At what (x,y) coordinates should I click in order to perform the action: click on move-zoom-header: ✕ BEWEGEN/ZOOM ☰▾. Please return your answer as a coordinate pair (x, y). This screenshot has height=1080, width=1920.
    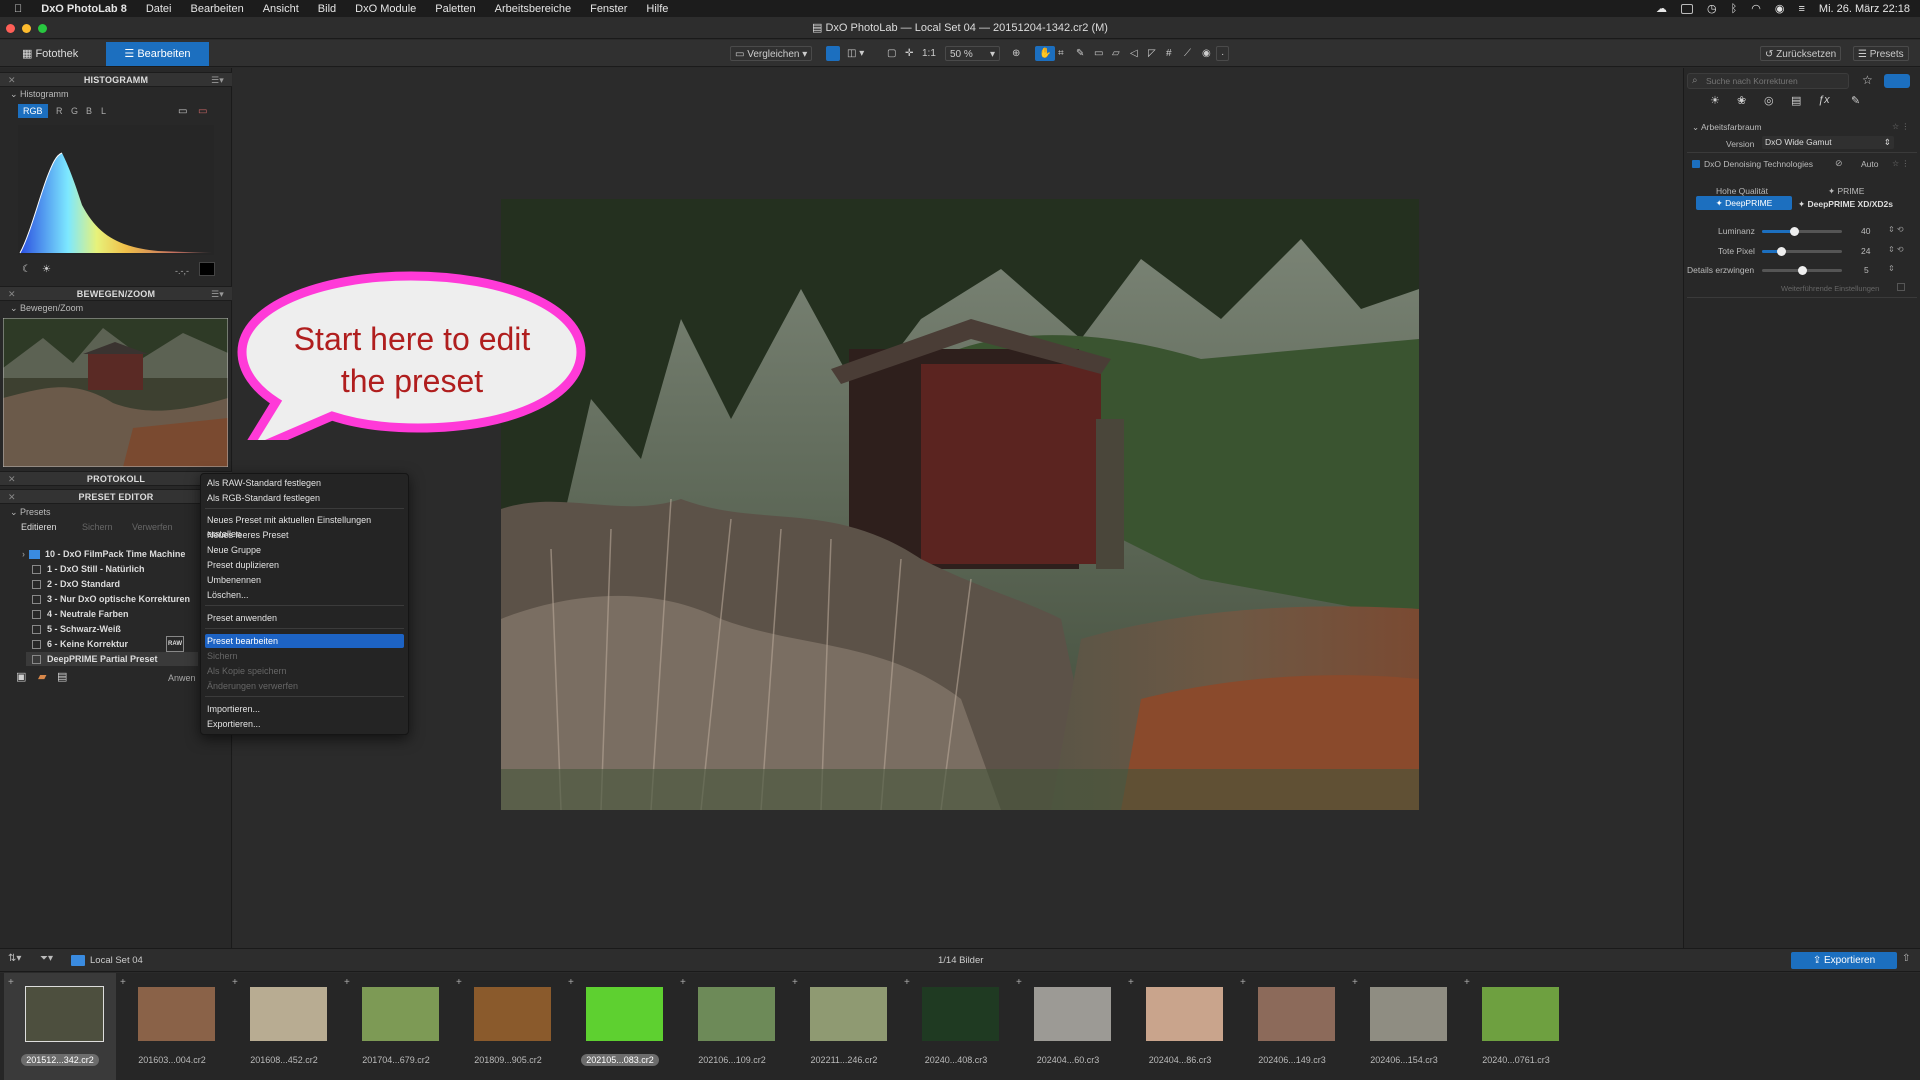
    Looking at the image, I should click on (116, 293).